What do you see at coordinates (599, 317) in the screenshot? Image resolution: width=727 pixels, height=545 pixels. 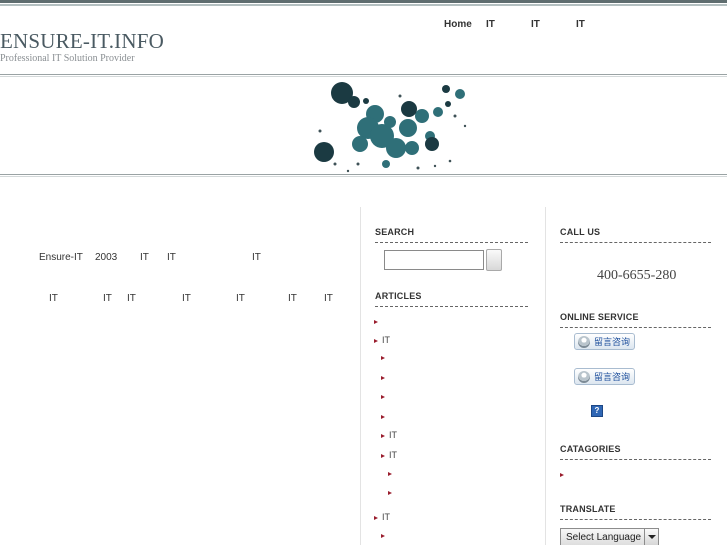 I see `online-service-heading: ONLINE SERVICE` at bounding box center [599, 317].